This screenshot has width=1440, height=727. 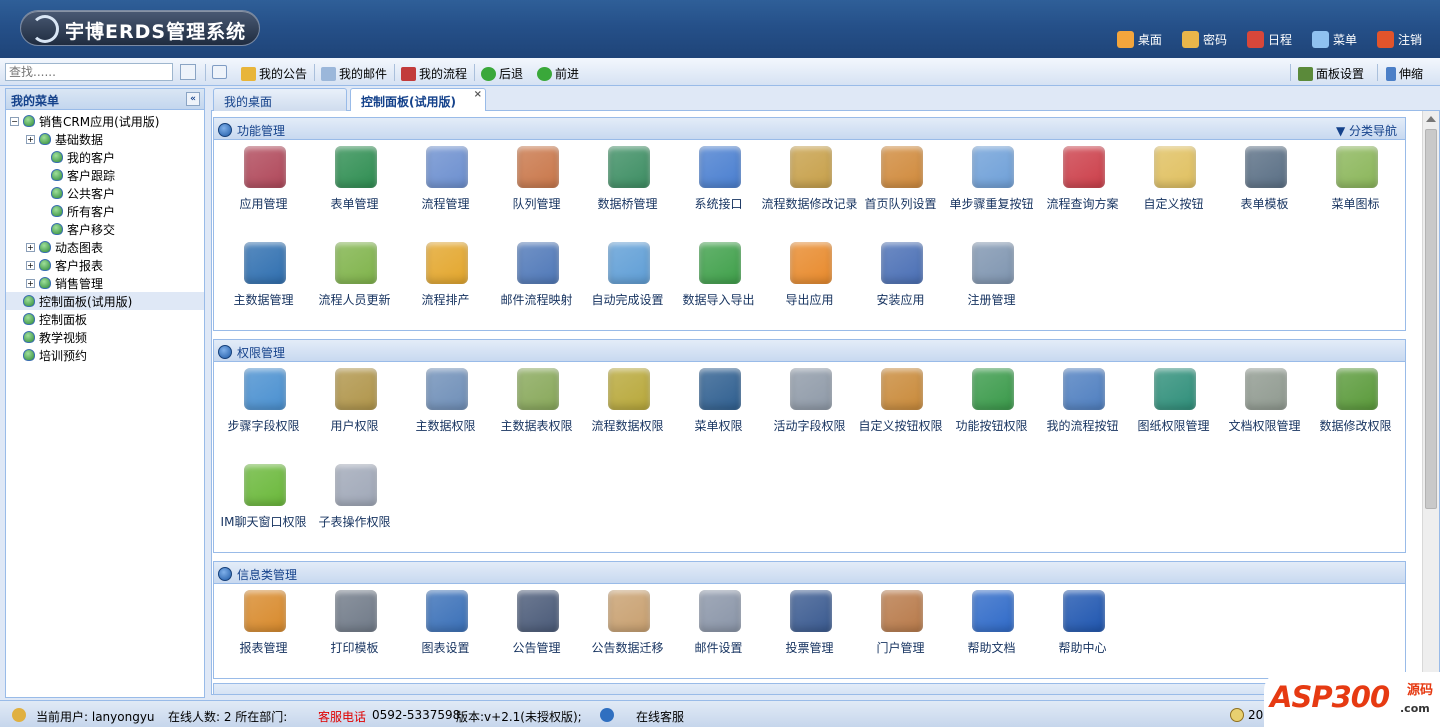 I want to click on app-tile: 菜单权限, so click(x=718, y=408).